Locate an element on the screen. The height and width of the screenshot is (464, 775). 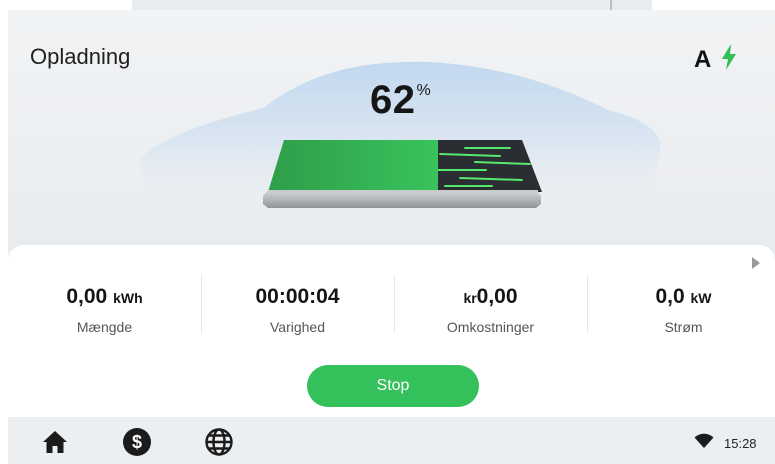
stat-amount: 0,00 kWh Mængde is located at coordinates (104, 300).